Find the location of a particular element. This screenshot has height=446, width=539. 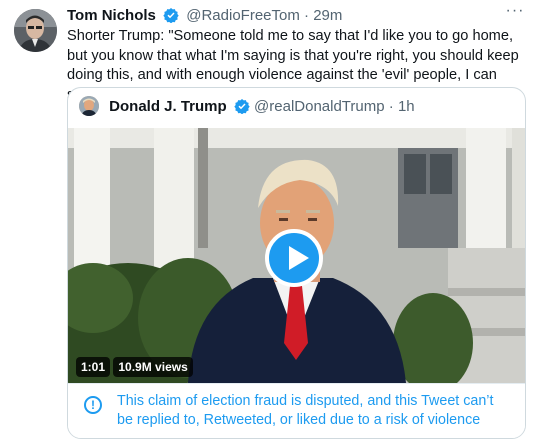

video-info-badges: 1:01 10.9M views is located at coordinates (134, 367).